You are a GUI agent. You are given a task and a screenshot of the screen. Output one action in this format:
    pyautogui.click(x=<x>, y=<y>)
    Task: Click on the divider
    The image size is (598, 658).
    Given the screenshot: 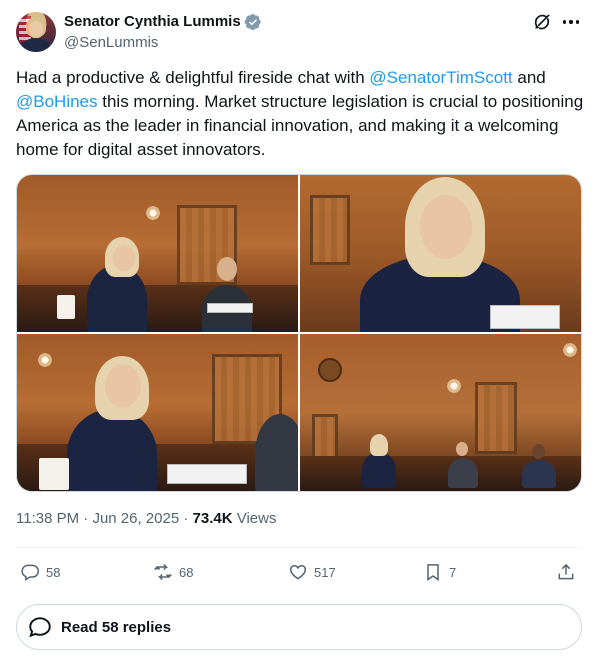 What is the action you would take?
    pyautogui.click(x=299, y=547)
    